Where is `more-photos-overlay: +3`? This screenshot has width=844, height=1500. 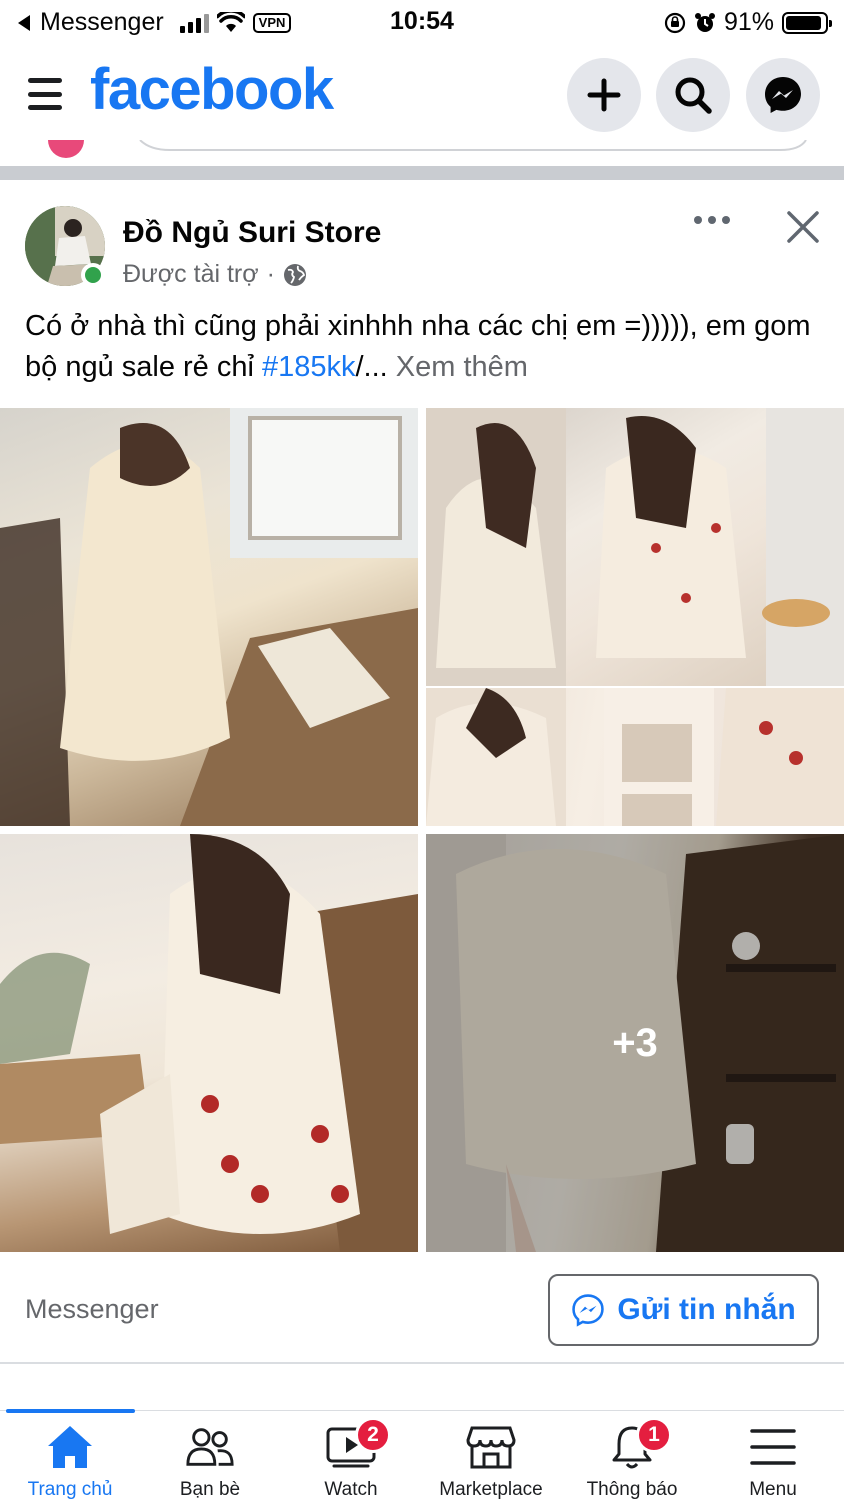
more-photos-overlay: +3 is located at coordinates (635, 1043).